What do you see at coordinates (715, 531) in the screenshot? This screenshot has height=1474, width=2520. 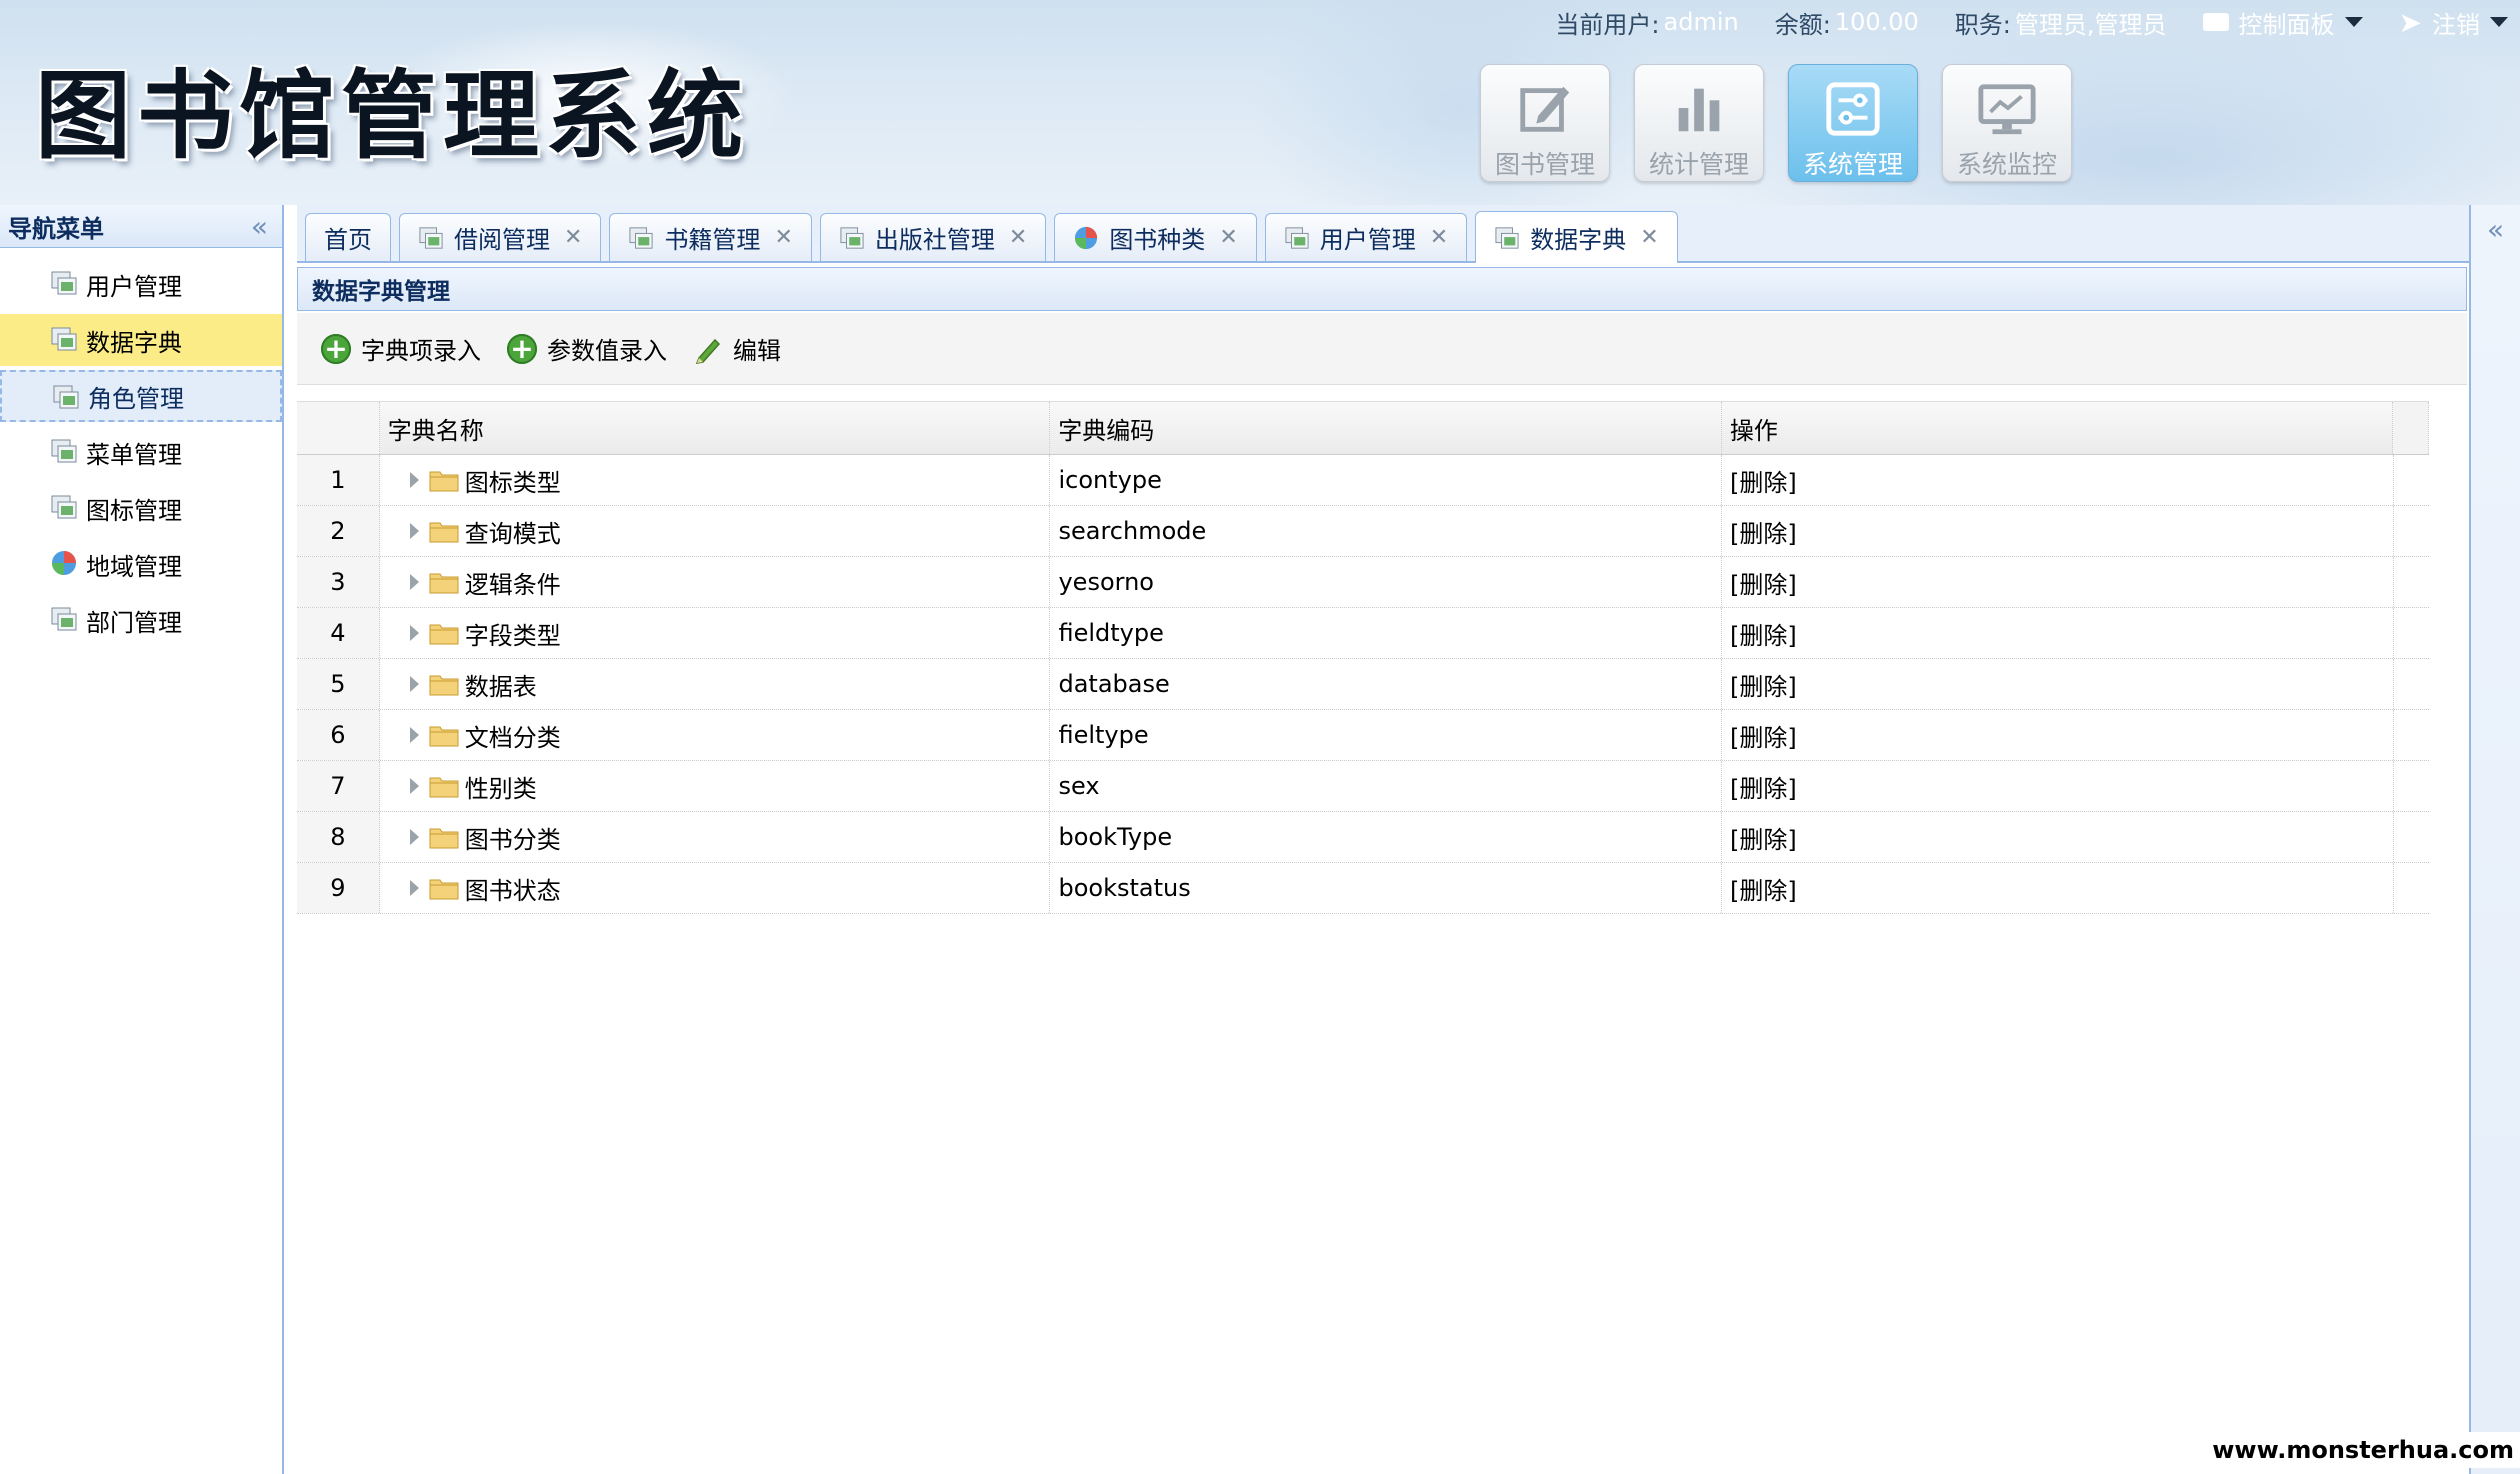 I see `dict-name-cell: 查询模式` at bounding box center [715, 531].